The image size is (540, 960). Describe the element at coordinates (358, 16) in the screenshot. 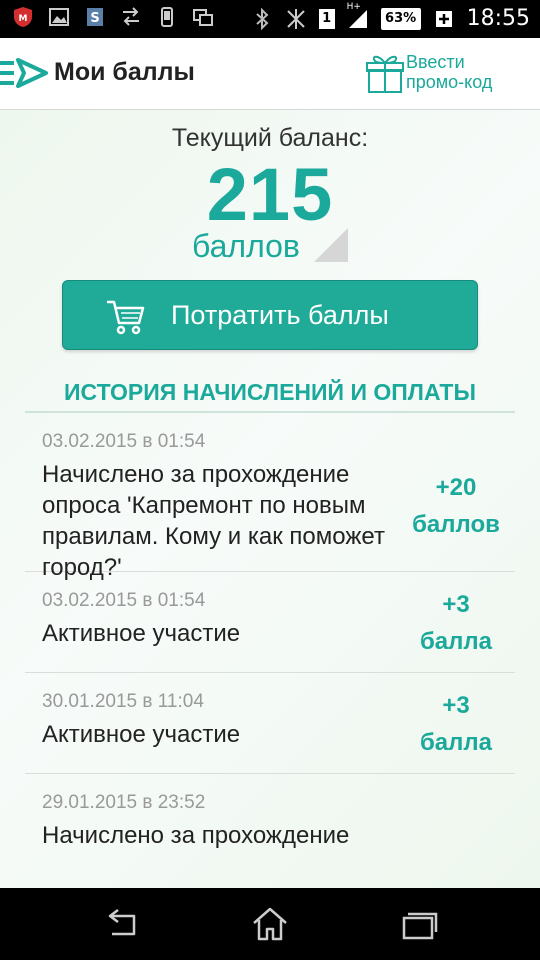

I see `signal-icon: H+` at that location.